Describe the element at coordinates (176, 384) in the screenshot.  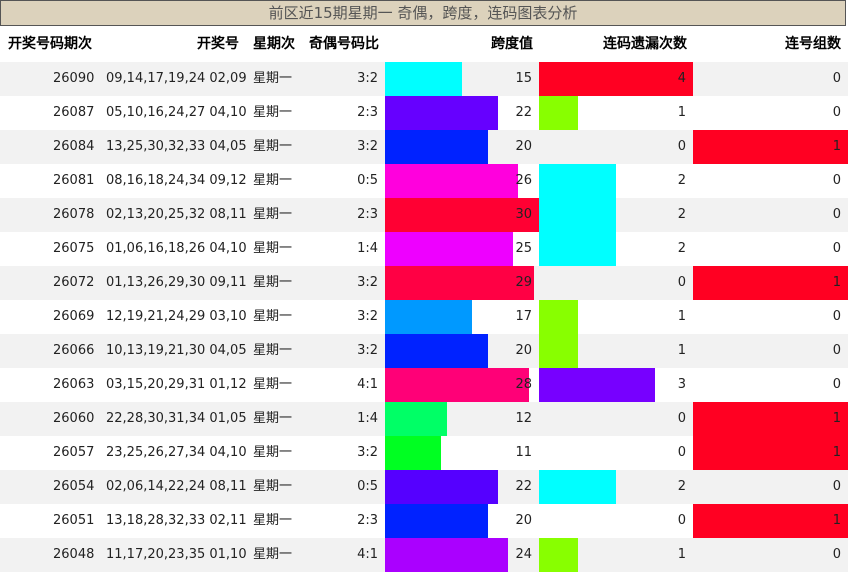
I see `numbers-cell: 03,15,20,29,31 01,12` at that location.